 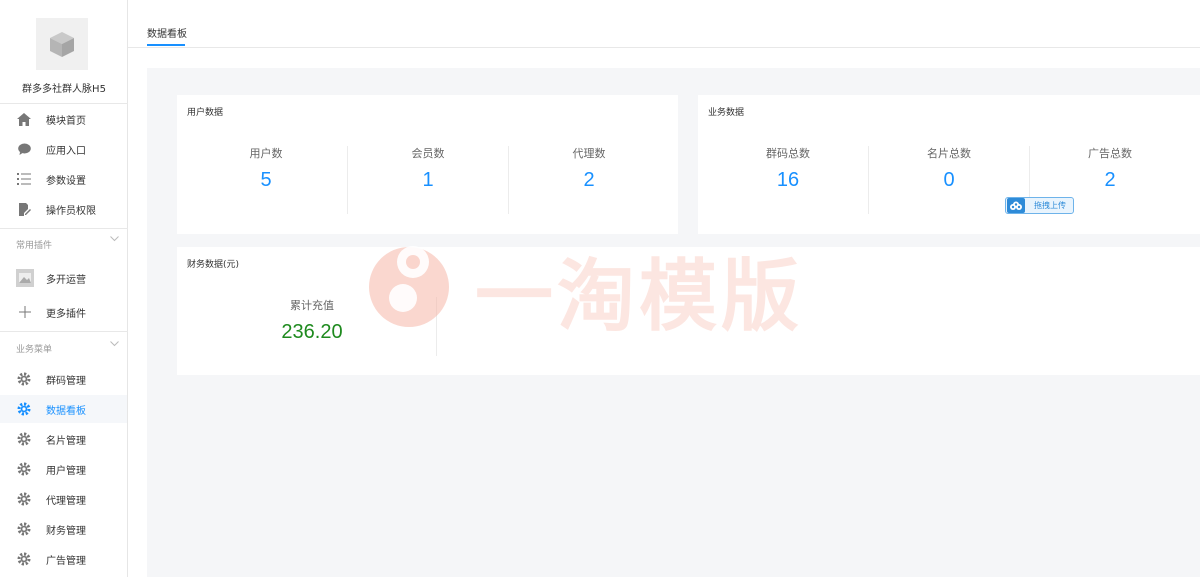 What do you see at coordinates (266, 153) in the screenshot?
I see `stat-label: 用户数` at bounding box center [266, 153].